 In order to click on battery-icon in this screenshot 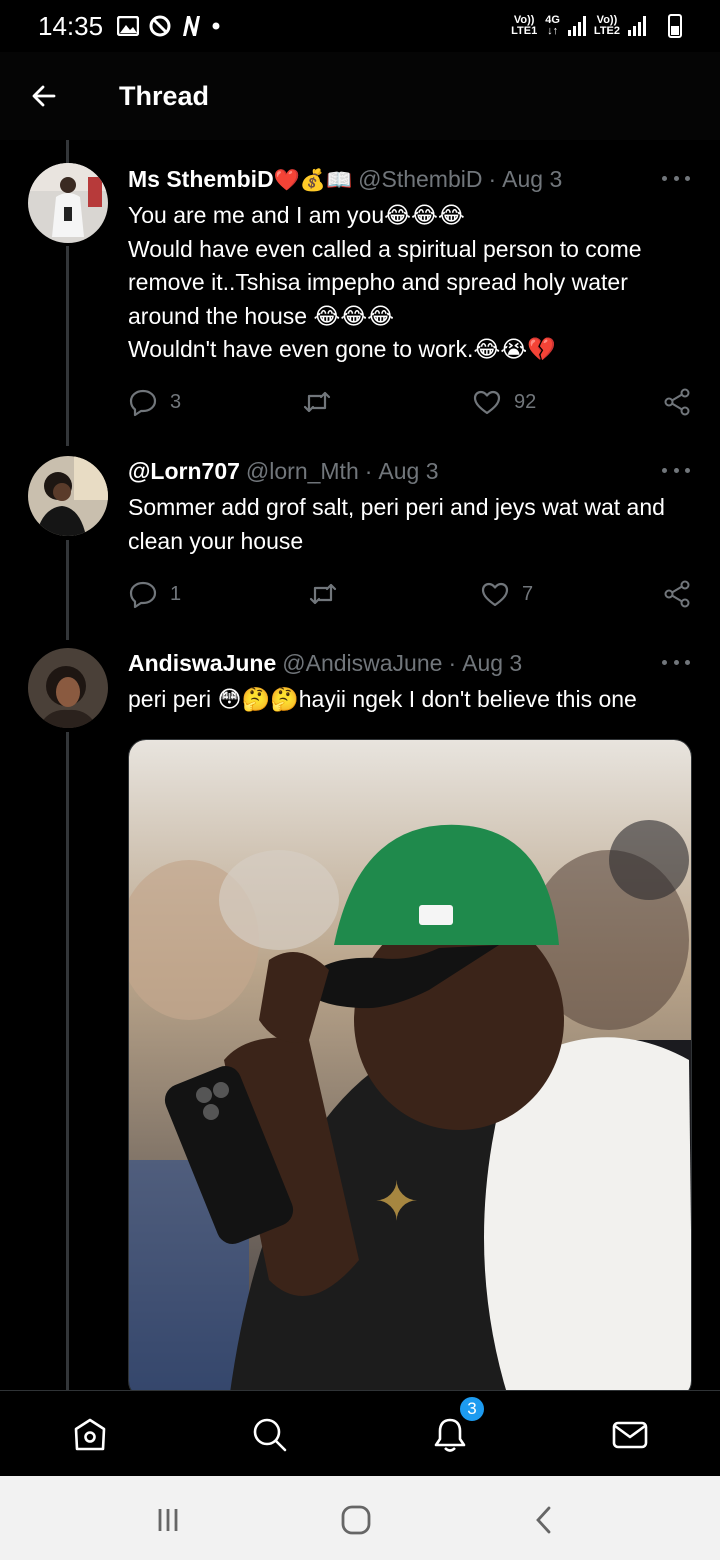, I will do `click(675, 26)`.